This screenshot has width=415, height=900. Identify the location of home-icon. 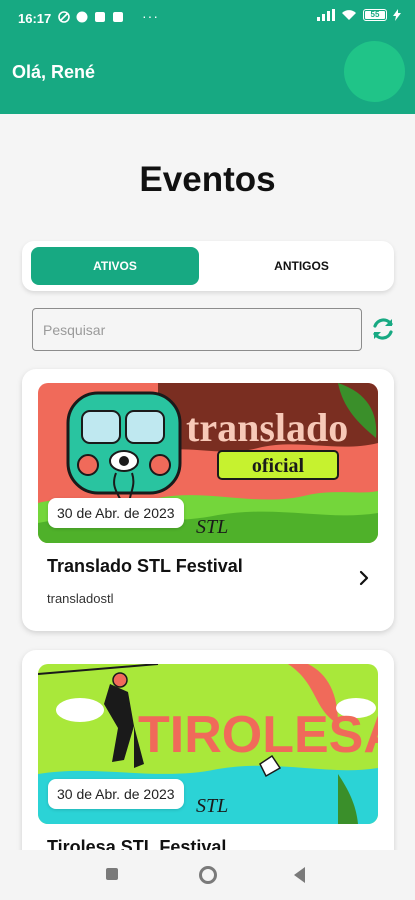
(208, 875).